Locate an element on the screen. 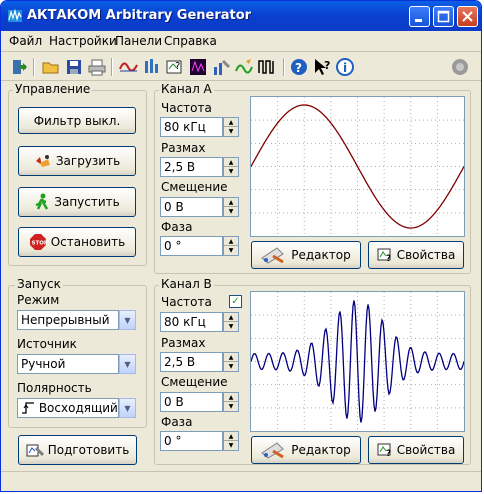  spectrum-icon is located at coordinates (198, 67).